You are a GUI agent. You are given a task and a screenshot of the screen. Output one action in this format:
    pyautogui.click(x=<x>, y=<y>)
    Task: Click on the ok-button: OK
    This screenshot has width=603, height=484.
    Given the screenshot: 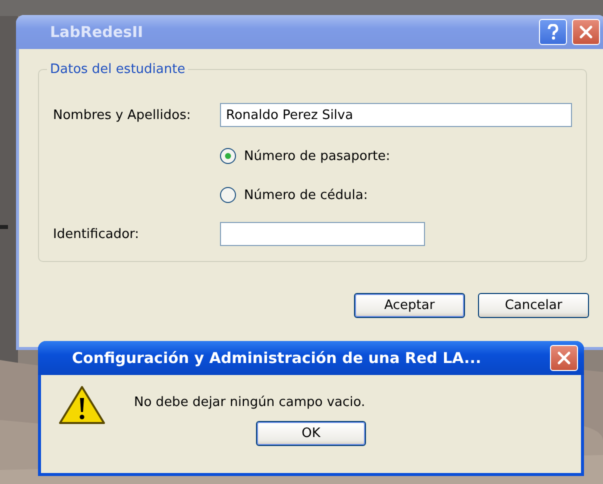 What is the action you would take?
    pyautogui.click(x=311, y=433)
    